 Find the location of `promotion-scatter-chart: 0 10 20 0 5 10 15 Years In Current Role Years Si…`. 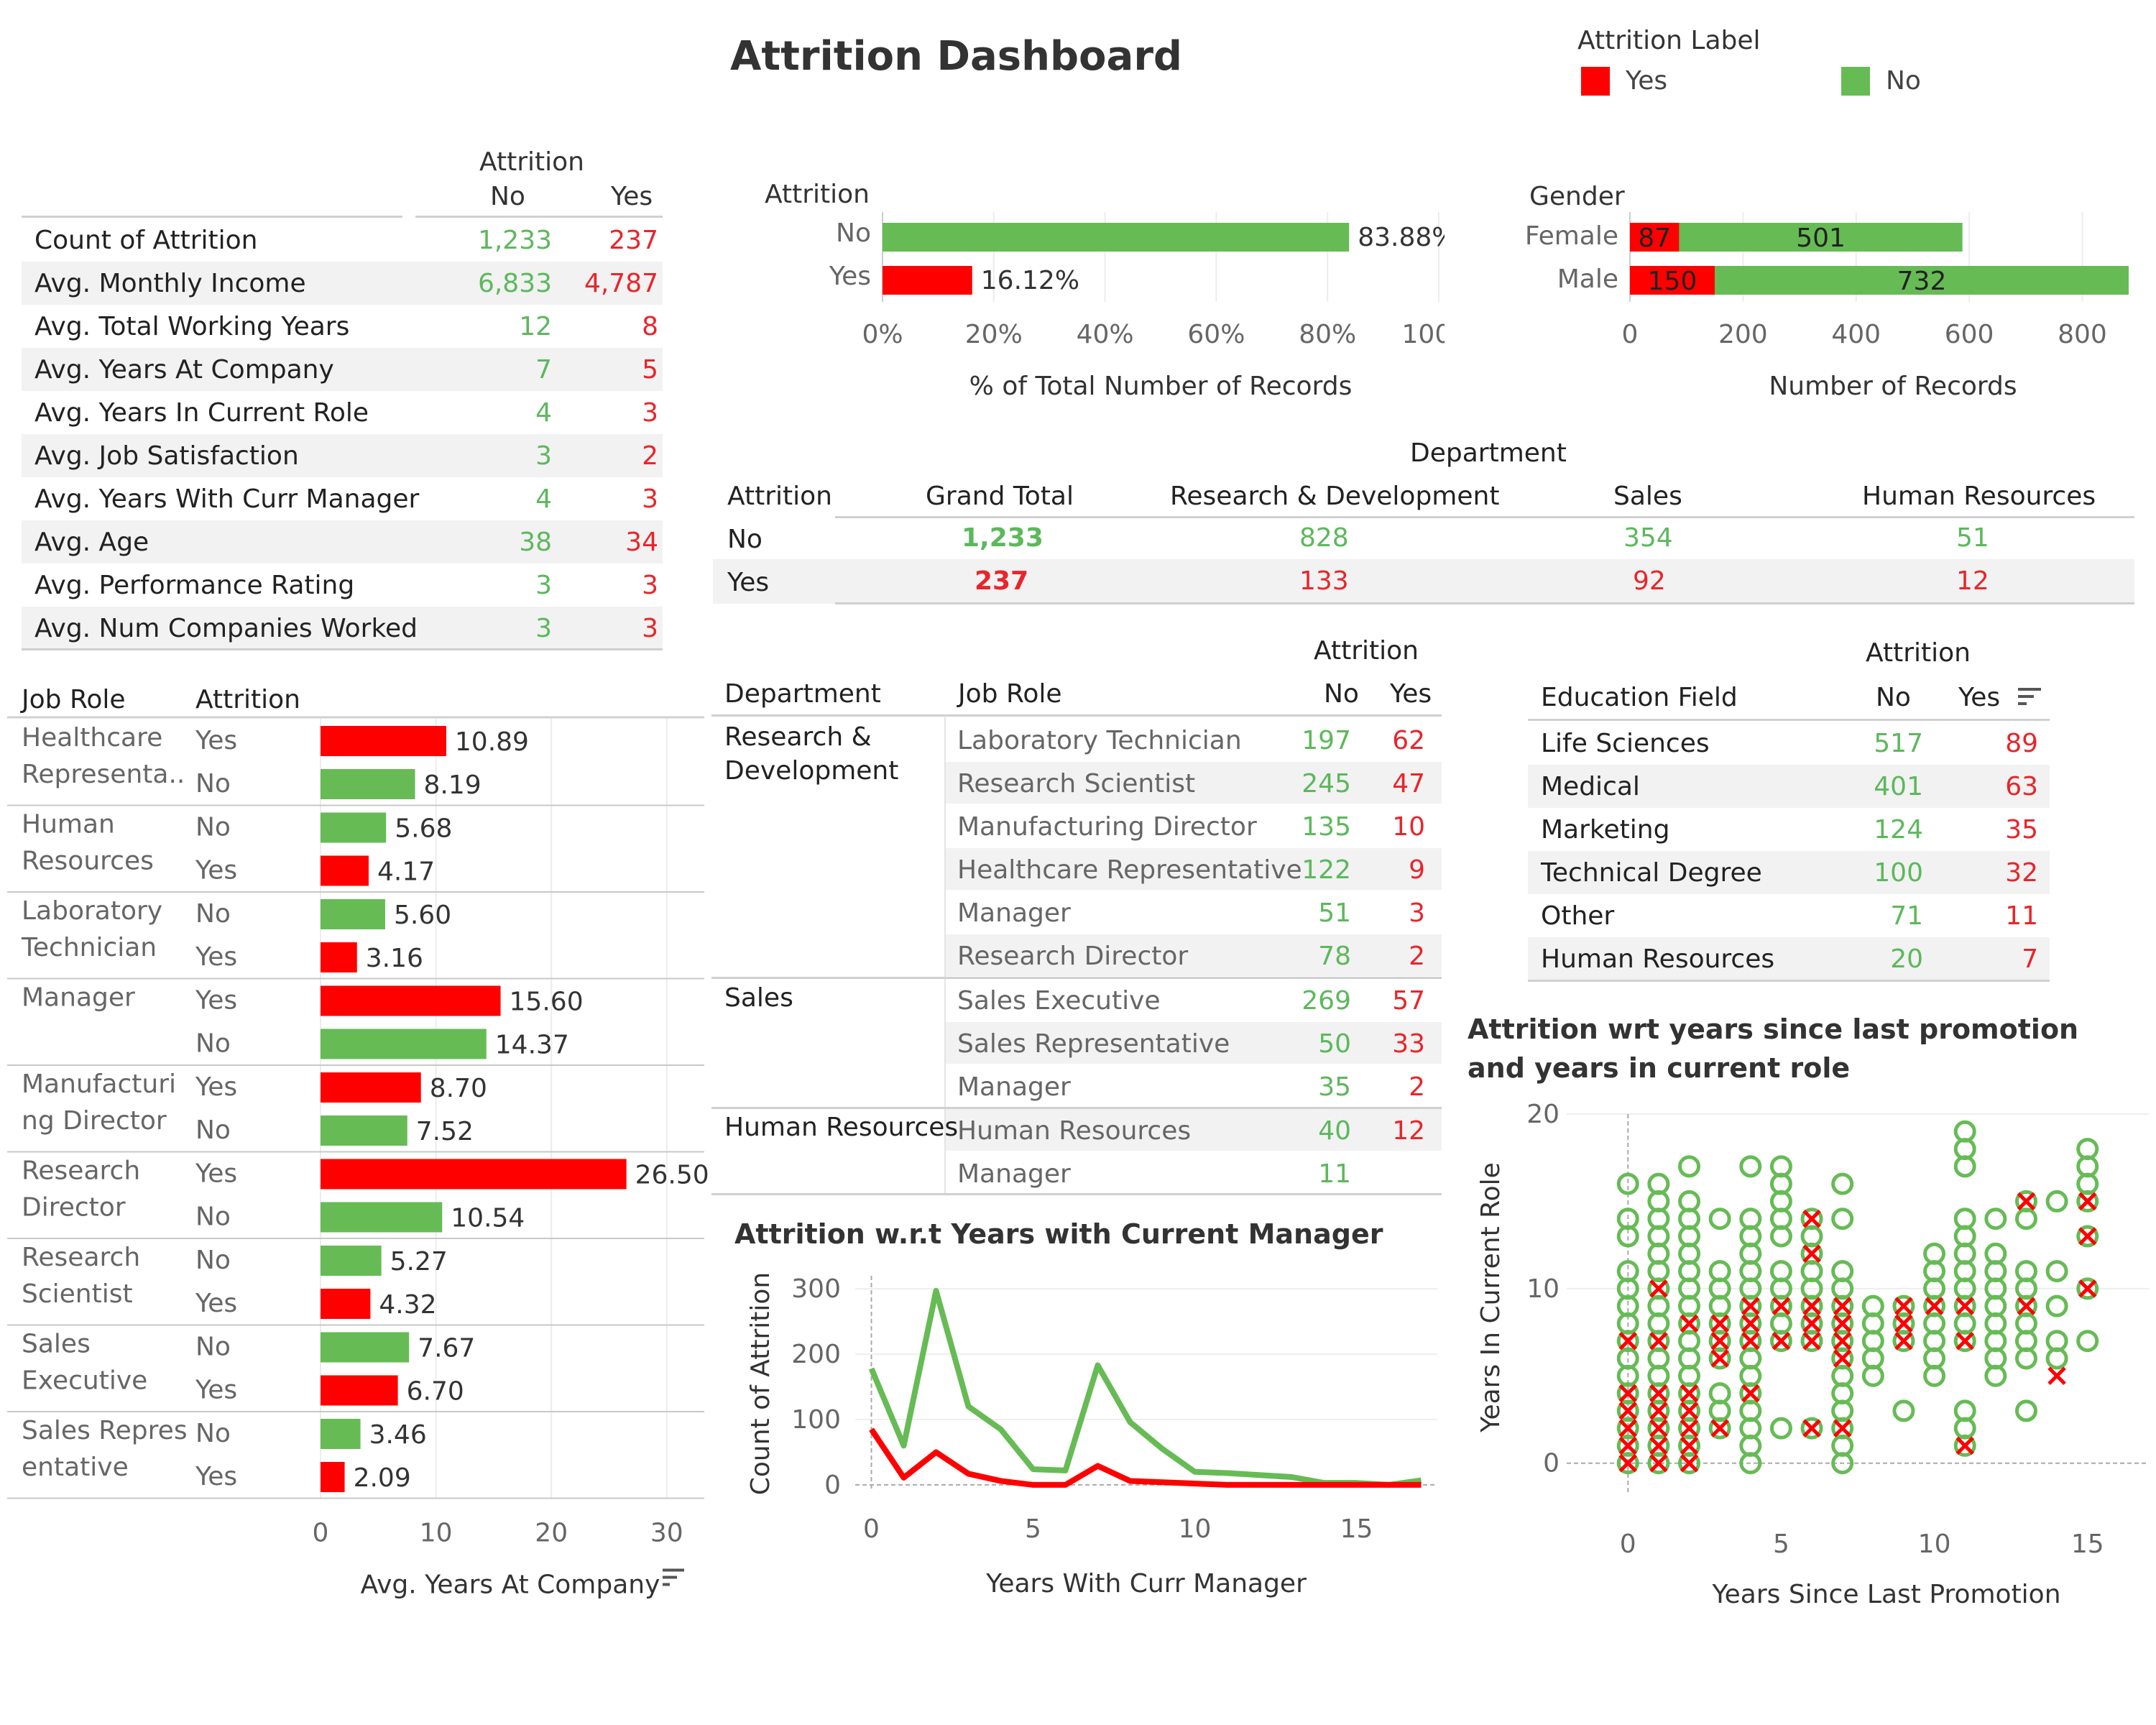

promotion-scatter-chart: 0 10 20 0 5 10 15 Years In Current Role Years Si… is located at coordinates (1812, 1354).